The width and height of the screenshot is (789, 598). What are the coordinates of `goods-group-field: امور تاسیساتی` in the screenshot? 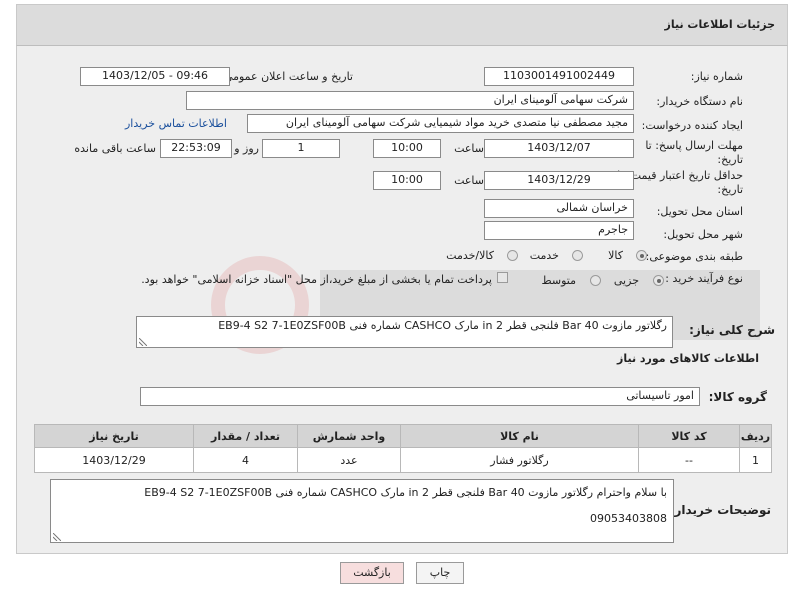 It's located at (420, 396).